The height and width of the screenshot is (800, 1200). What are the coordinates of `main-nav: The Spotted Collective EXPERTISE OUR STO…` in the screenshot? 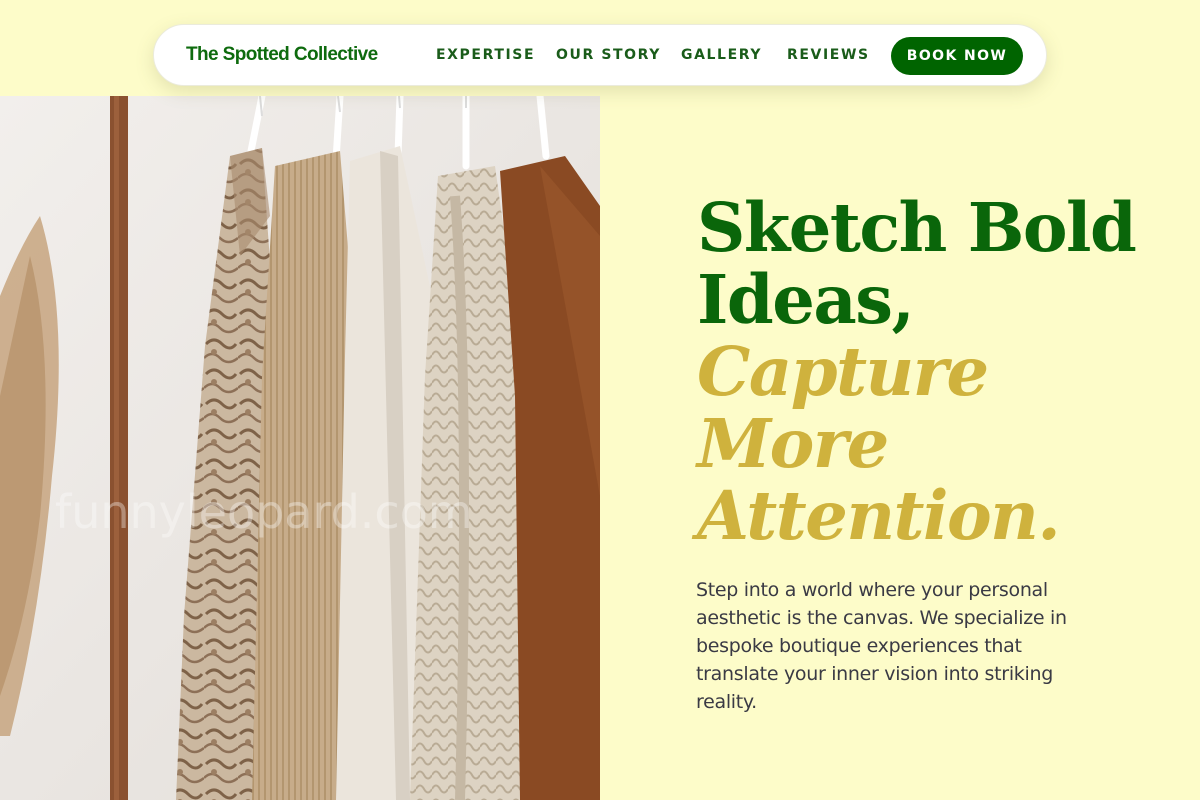 It's located at (600, 55).